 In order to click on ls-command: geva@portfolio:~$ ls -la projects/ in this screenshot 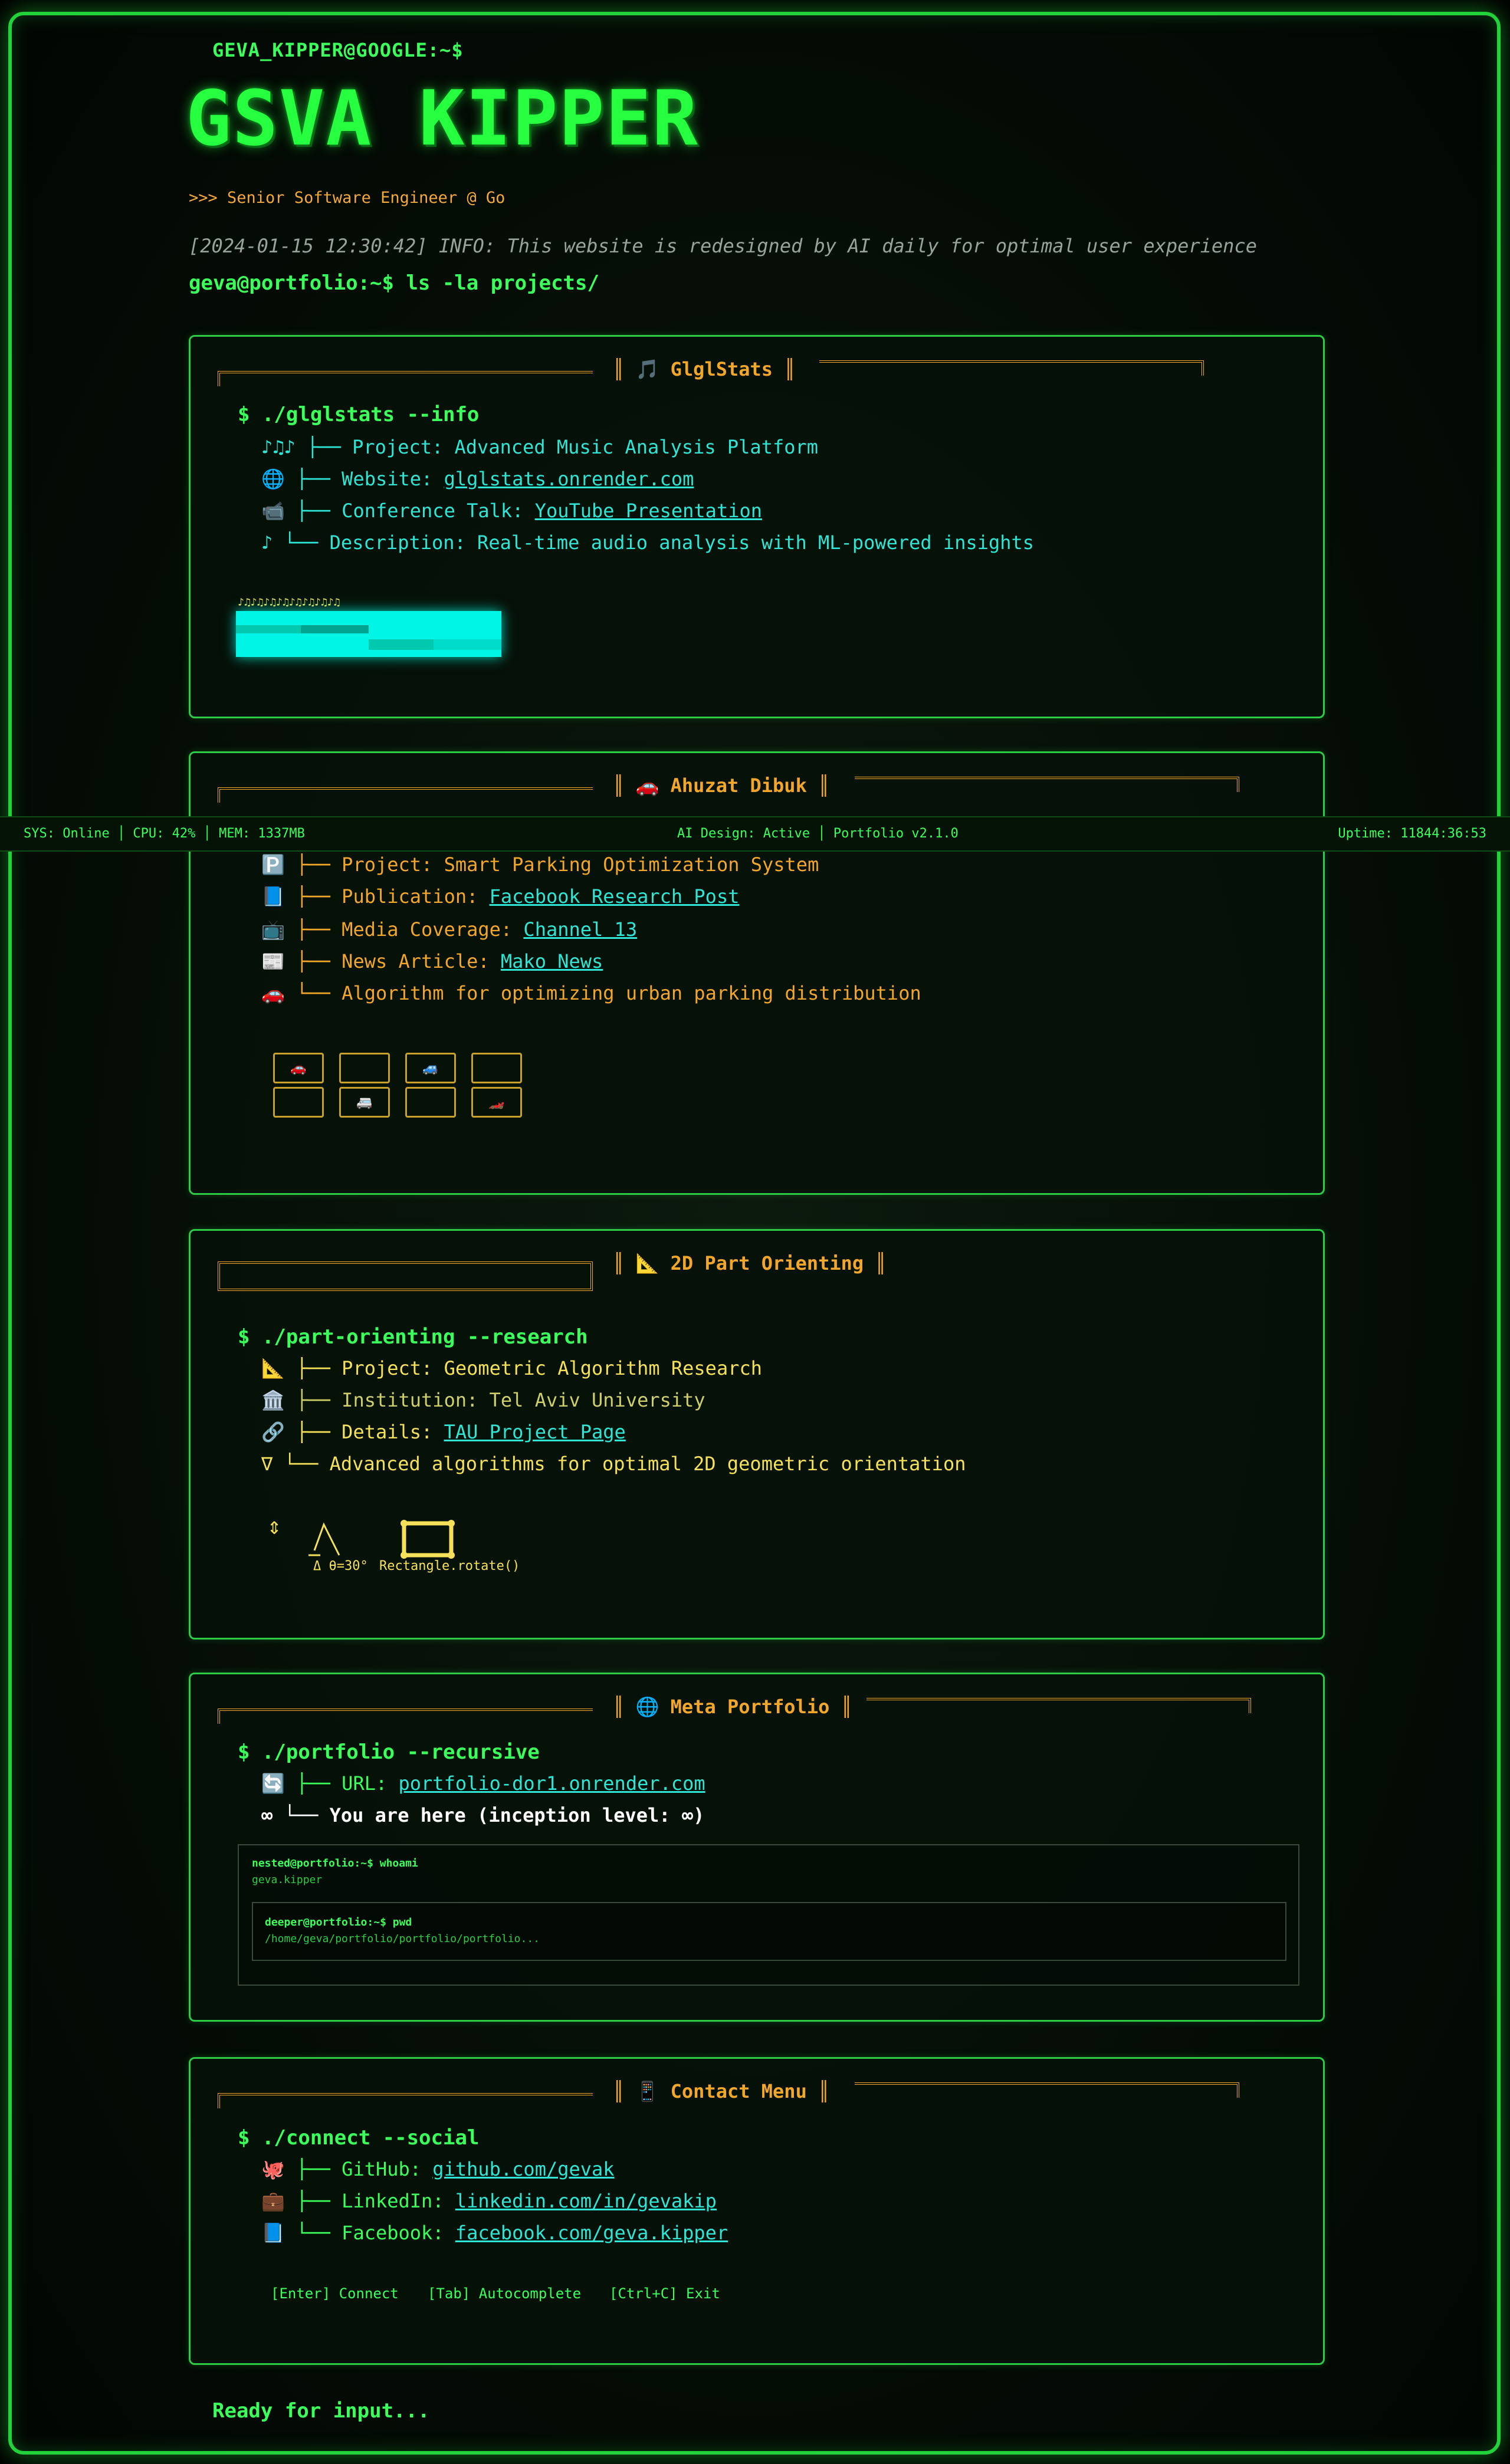, I will do `click(394, 283)`.